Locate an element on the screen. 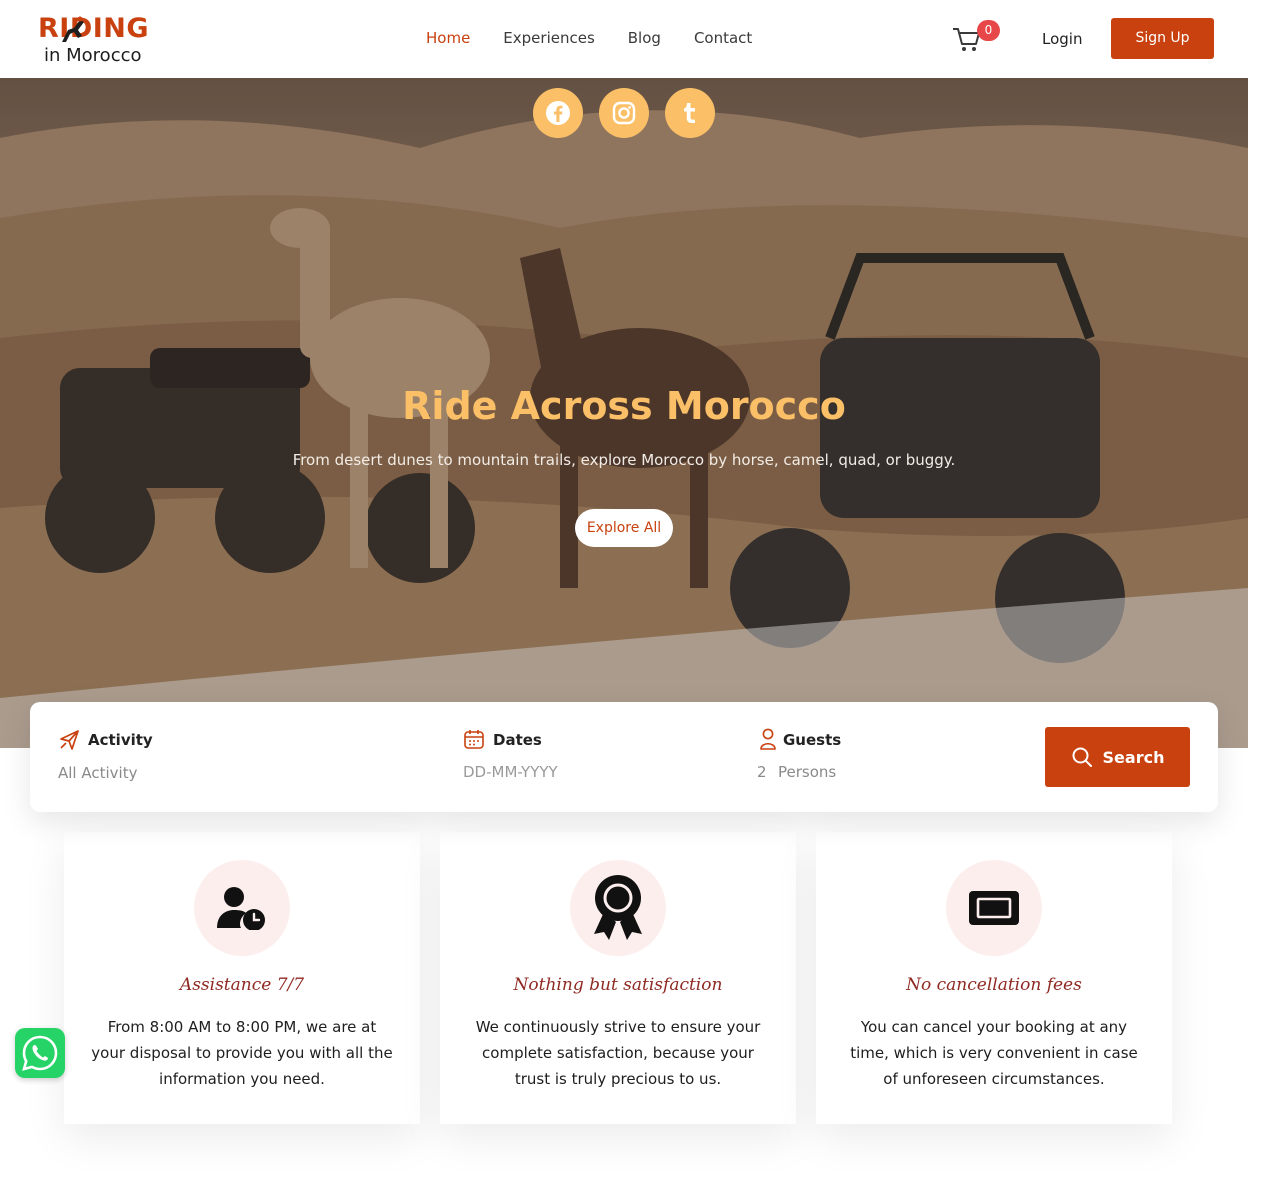 This screenshot has width=1280, height=1200. calendar-icon is located at coordinates (474, 739).